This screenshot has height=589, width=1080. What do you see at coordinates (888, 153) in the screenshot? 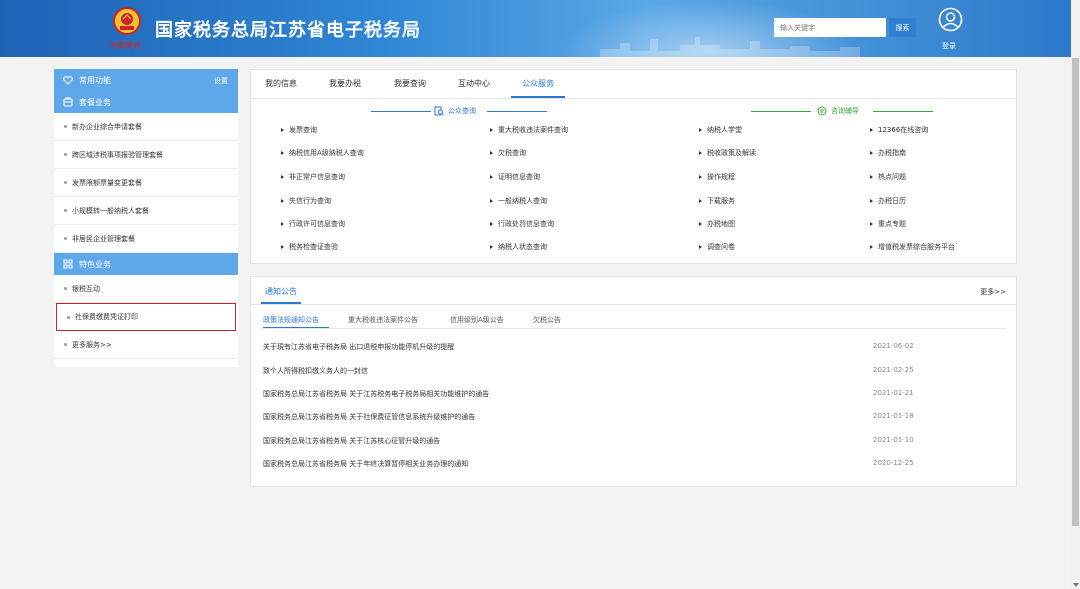
I see `link-tax-guide: 办税指南` at bounding box center [888, 153].